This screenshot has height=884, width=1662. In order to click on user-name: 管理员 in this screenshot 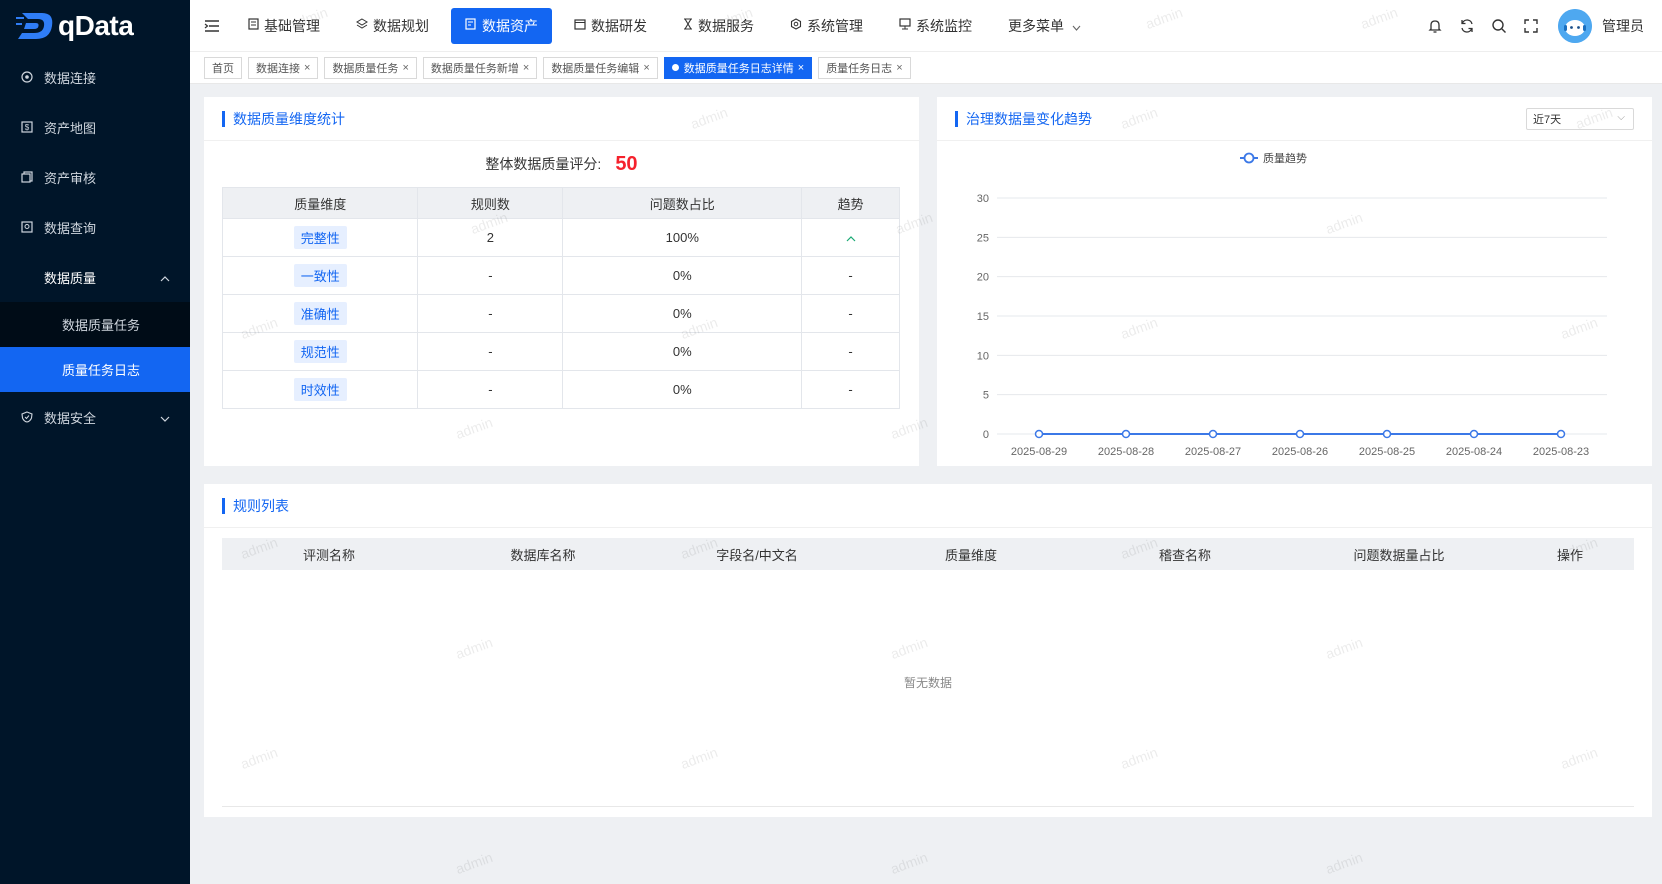, I will do `click(1623, 26)`.